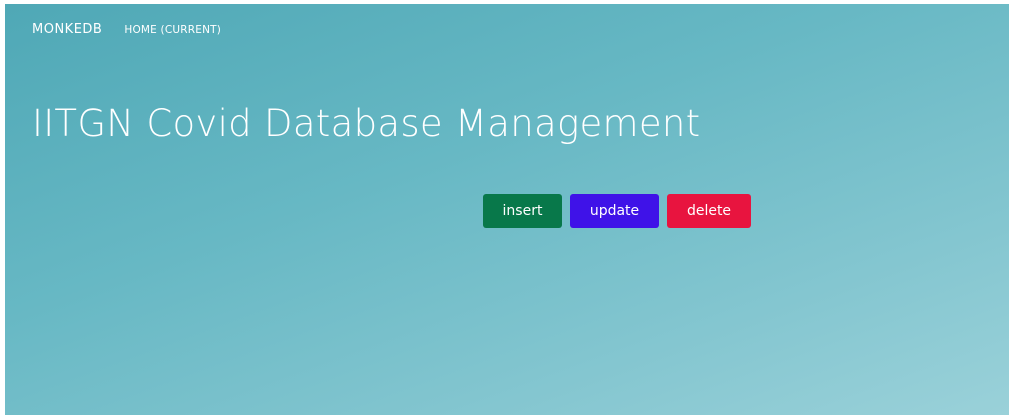 The width and height of the screenshot is (1009, 415). I want to click on update-button: update, so click(614, 211).